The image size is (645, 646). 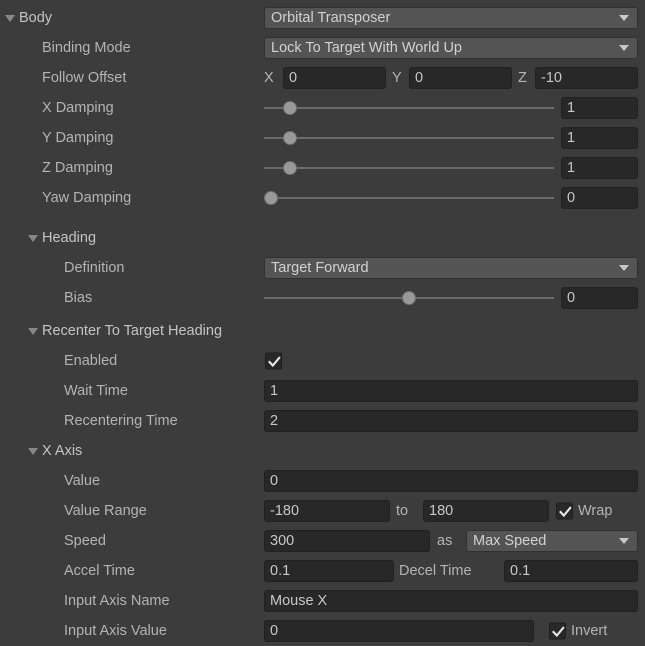 What do you see at coordinates (96, 391) in the screenshot?
I see `recenter-wait-time-label: Wait Time` at bounding box center [96, 391].